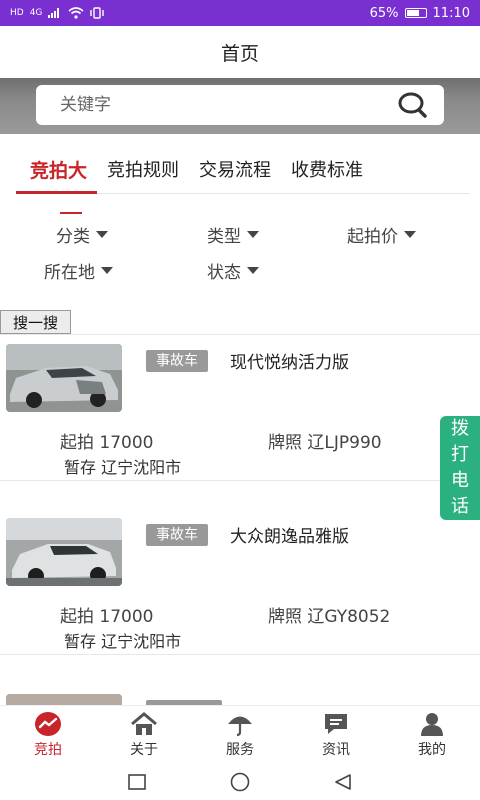 This screenshot has width=480, height=800. What do you see at coordinates (289, 534) in the screenshot?
I see `listing-title: 大众朗逸品雅版` at bounding box center [289, 534].